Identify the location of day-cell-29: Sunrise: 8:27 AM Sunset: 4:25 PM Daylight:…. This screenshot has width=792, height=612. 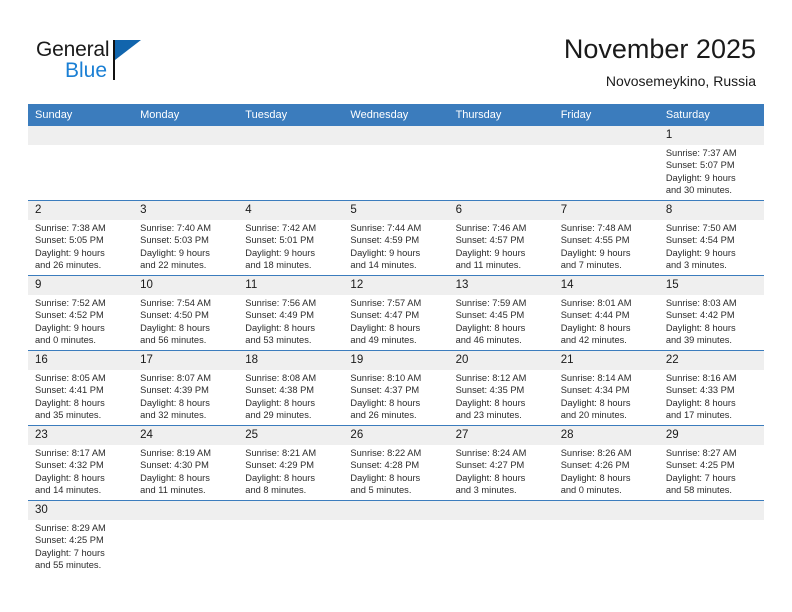
(711, 472).